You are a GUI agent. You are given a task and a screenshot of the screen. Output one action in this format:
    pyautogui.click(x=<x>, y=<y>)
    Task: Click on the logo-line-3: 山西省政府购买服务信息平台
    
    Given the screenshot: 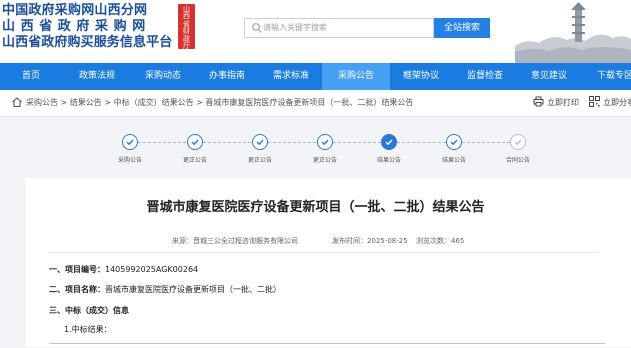 What is the action you would take?
    pyautogui.click(x=87, y=42)
    